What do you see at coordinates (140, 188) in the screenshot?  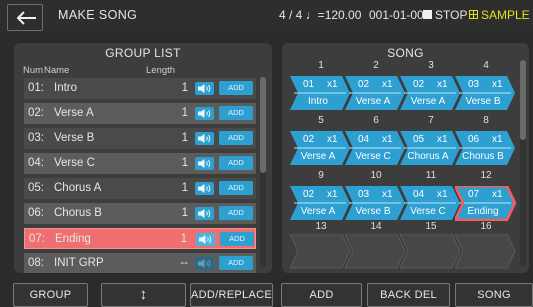 I see `group-row: 05: Chorus A 1 ADD` at bounding box center [140, 188].